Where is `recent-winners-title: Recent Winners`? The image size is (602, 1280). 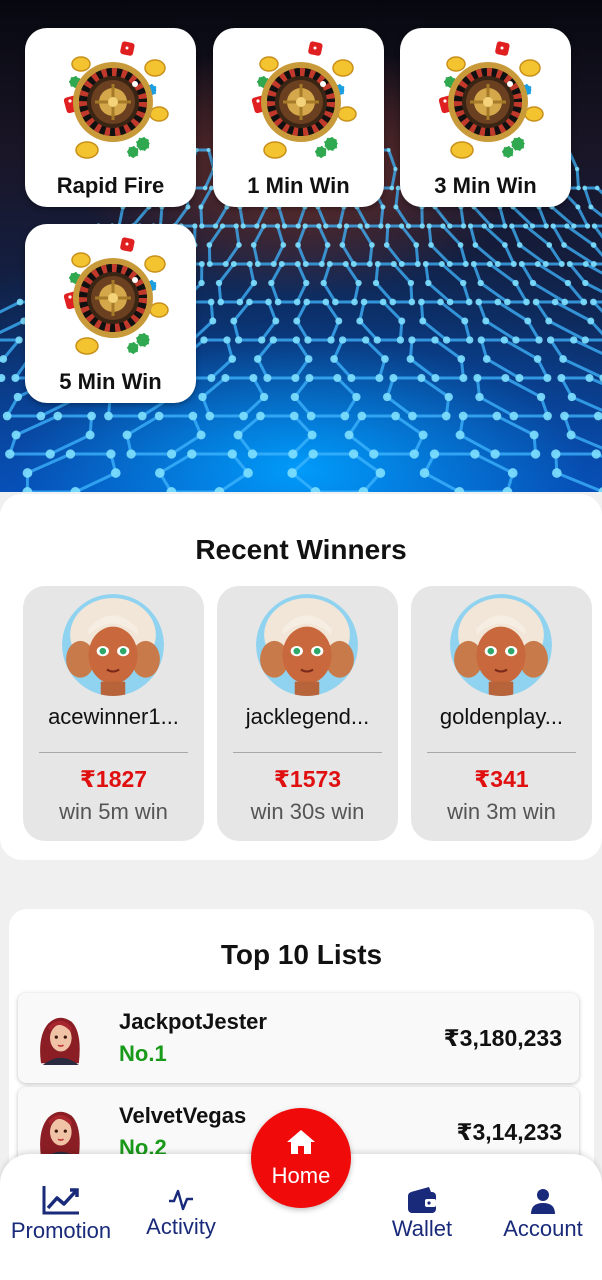
recent-winners-title: Recent Winners is located at coordinates (301, 549).